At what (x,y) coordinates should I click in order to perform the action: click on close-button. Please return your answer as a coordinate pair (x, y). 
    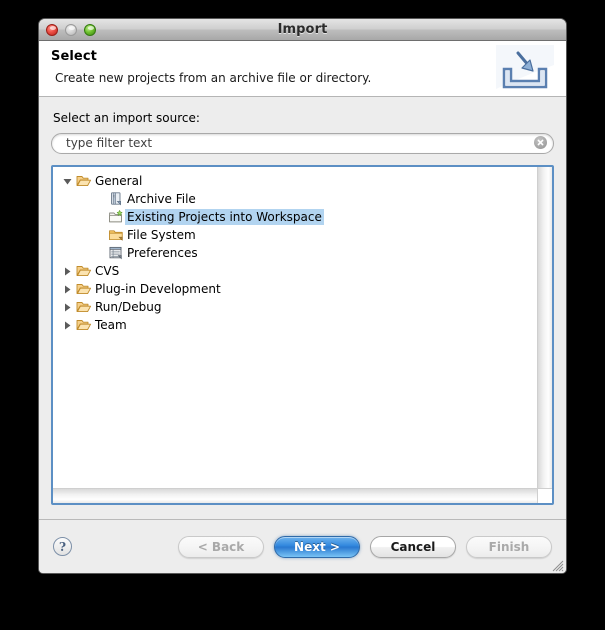
    Looking at the image, I should click on (52, 29).